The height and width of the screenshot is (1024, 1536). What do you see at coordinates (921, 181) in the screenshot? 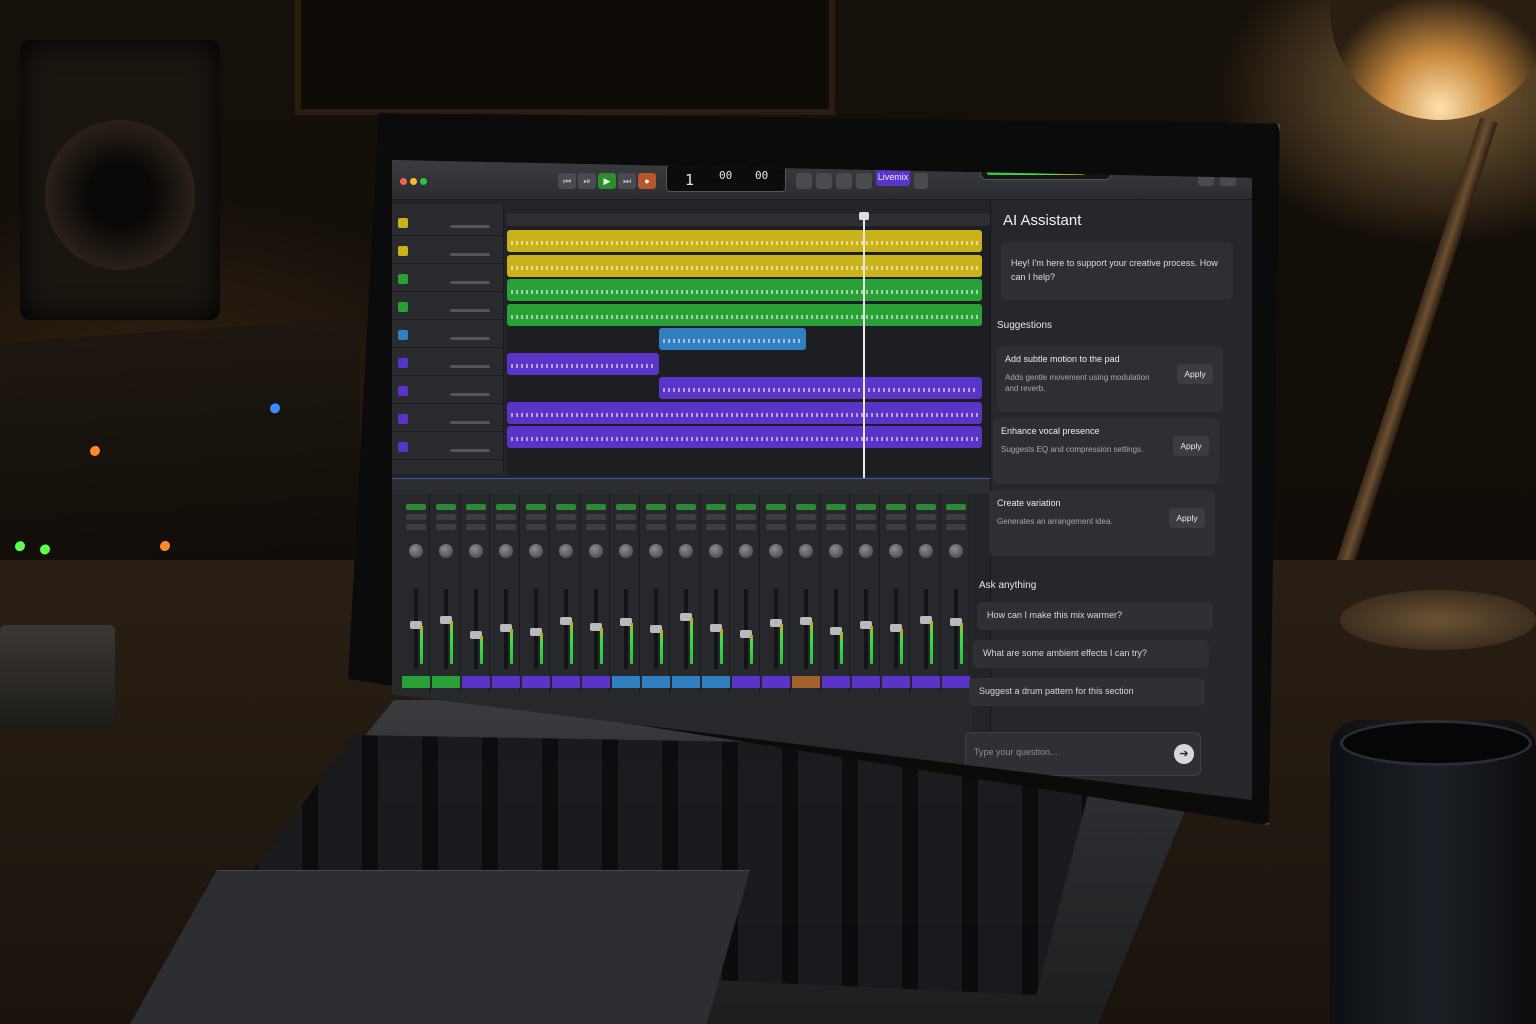
I see `tuner-icon` at bounding box center [921, 181].